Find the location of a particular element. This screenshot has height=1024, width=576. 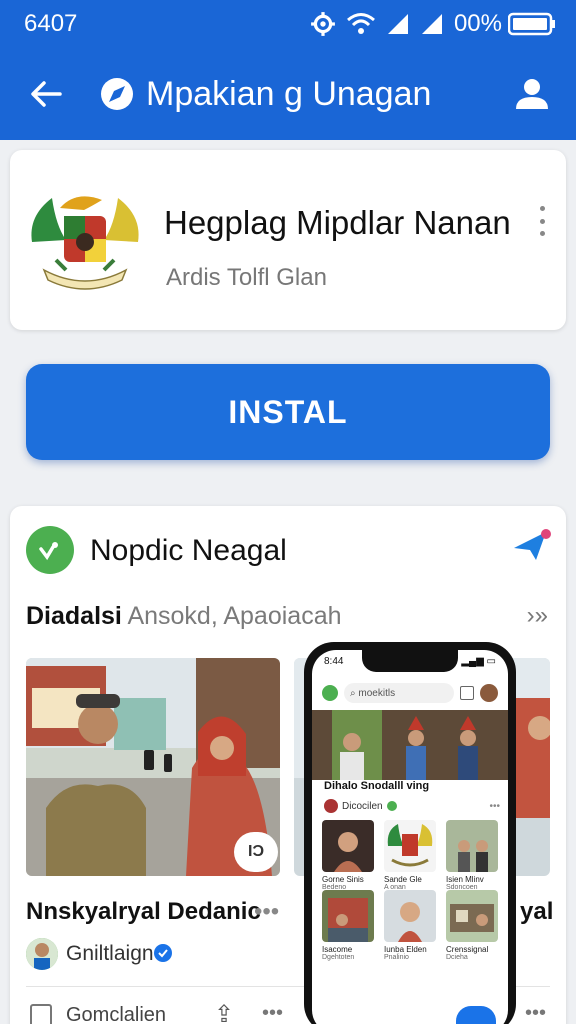

post-title-2: yal is located at coordinates (536, 912).